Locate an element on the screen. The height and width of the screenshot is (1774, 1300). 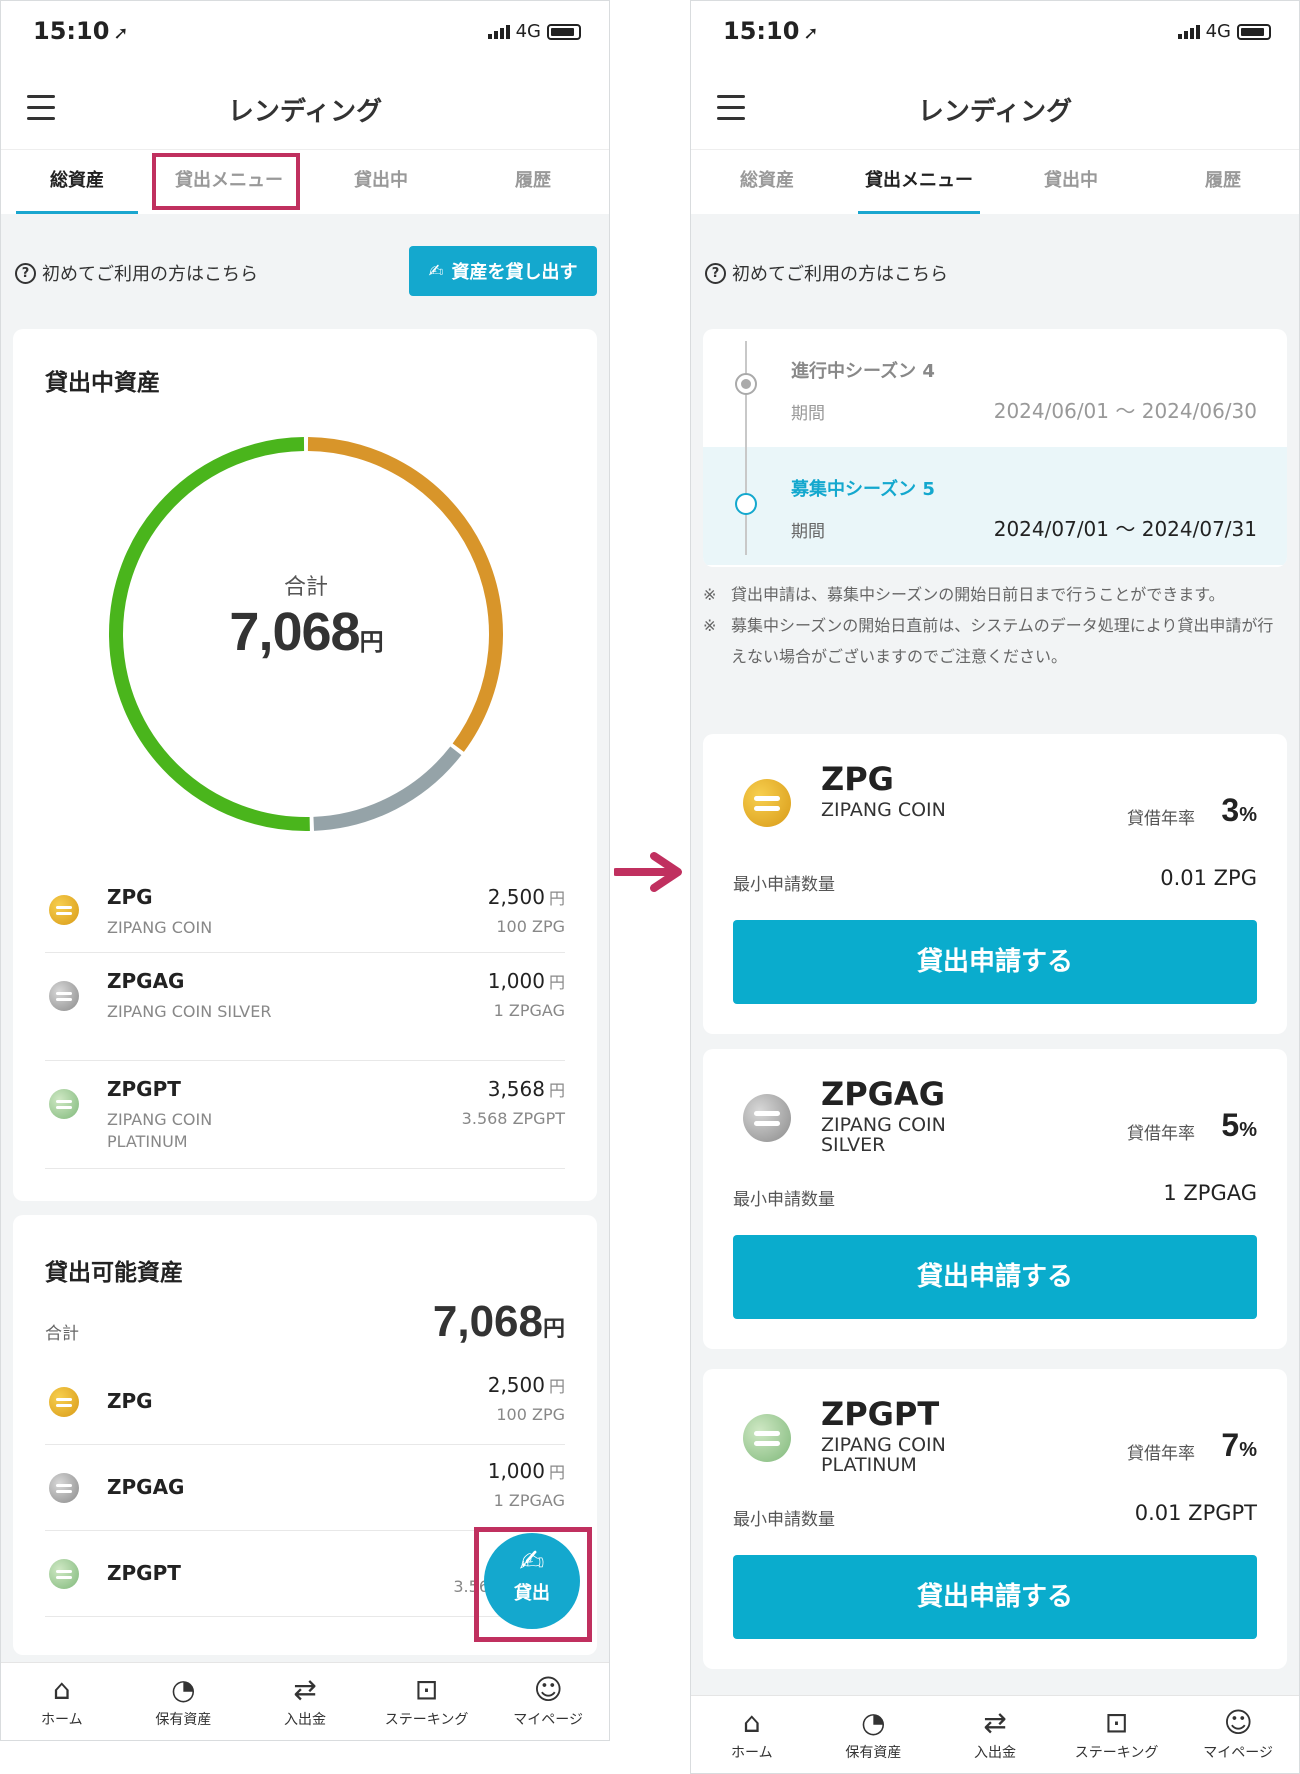
lend-fab-button: ✍ 貸出 is located at coordinates (532, 1581).